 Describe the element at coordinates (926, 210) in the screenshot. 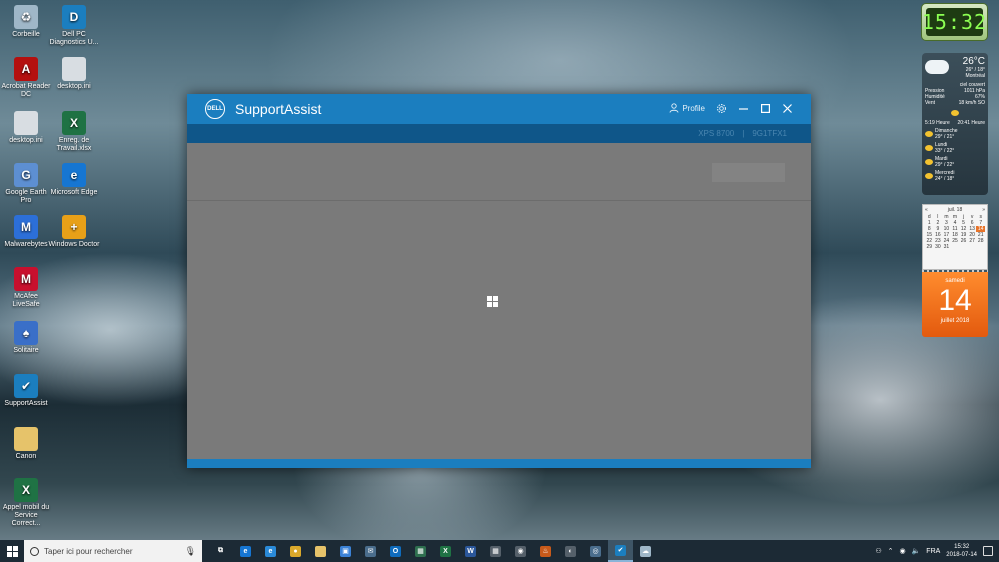

I see `calendar-prev-icon: «` at that location.